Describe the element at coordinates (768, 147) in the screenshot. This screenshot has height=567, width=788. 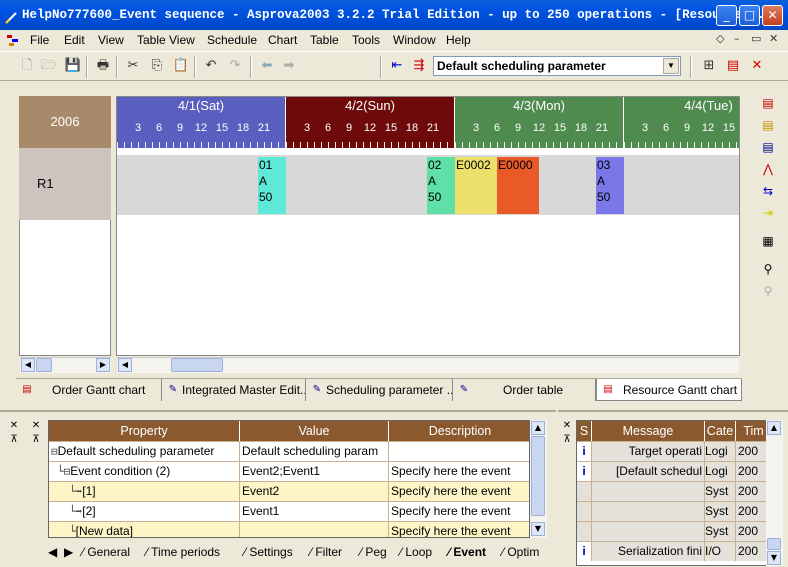
I see `chart-icon: ▤` at that location.